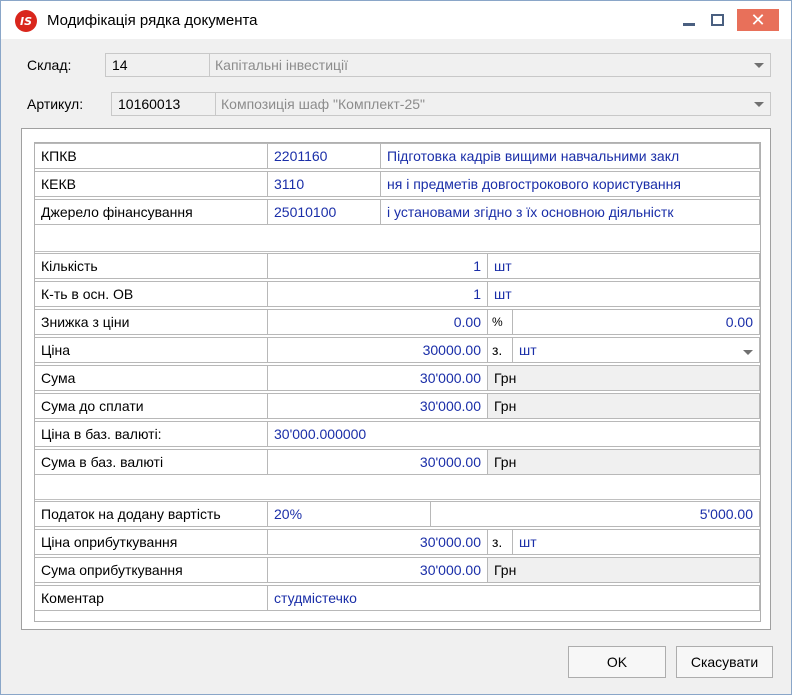 This screenshot has width=792, height=695. What do you see at coordinates (623, 378) in the screenshot?
I see `suma-unit: Грн` at bounding box center [623, 378].